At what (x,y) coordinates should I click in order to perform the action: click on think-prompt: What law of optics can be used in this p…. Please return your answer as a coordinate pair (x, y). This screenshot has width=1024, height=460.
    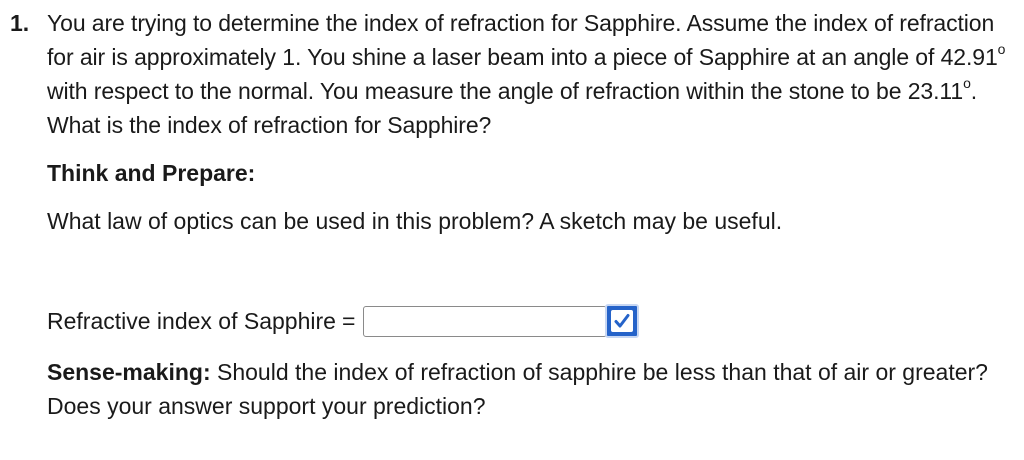
    Looking at the image, I should click on (415, 221).